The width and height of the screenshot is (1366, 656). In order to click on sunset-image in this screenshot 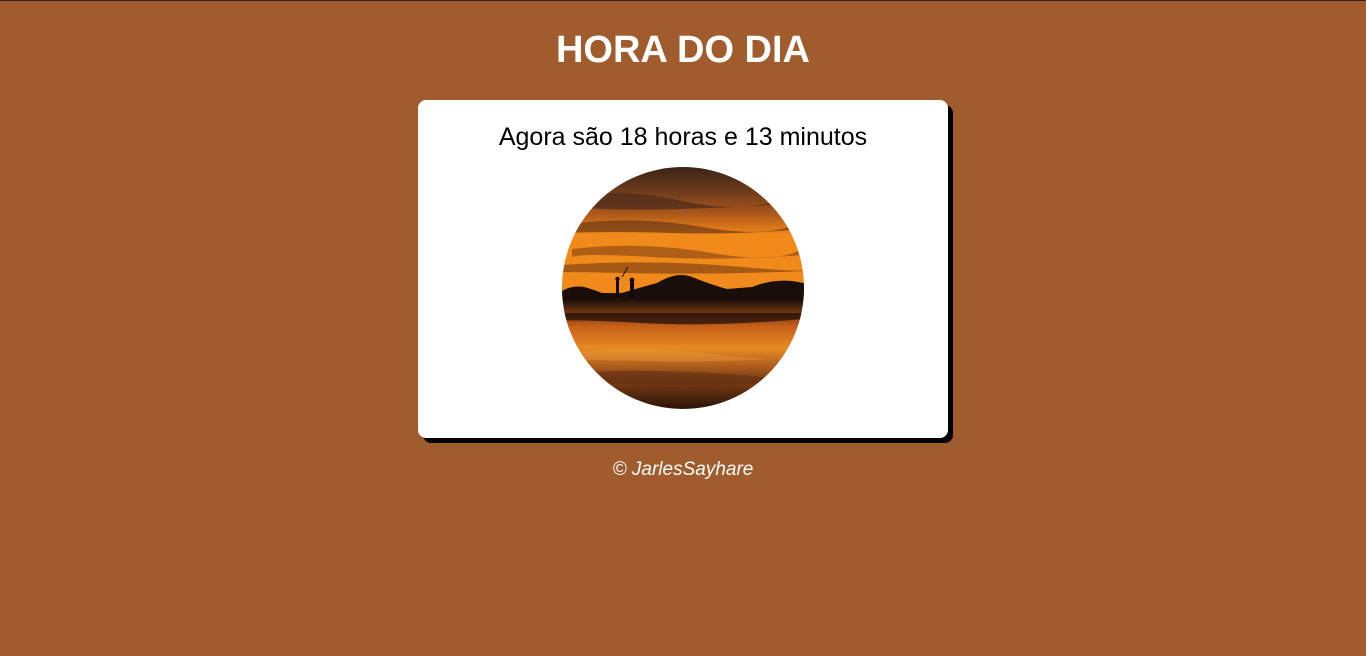, I will do `click(683, 288)`.